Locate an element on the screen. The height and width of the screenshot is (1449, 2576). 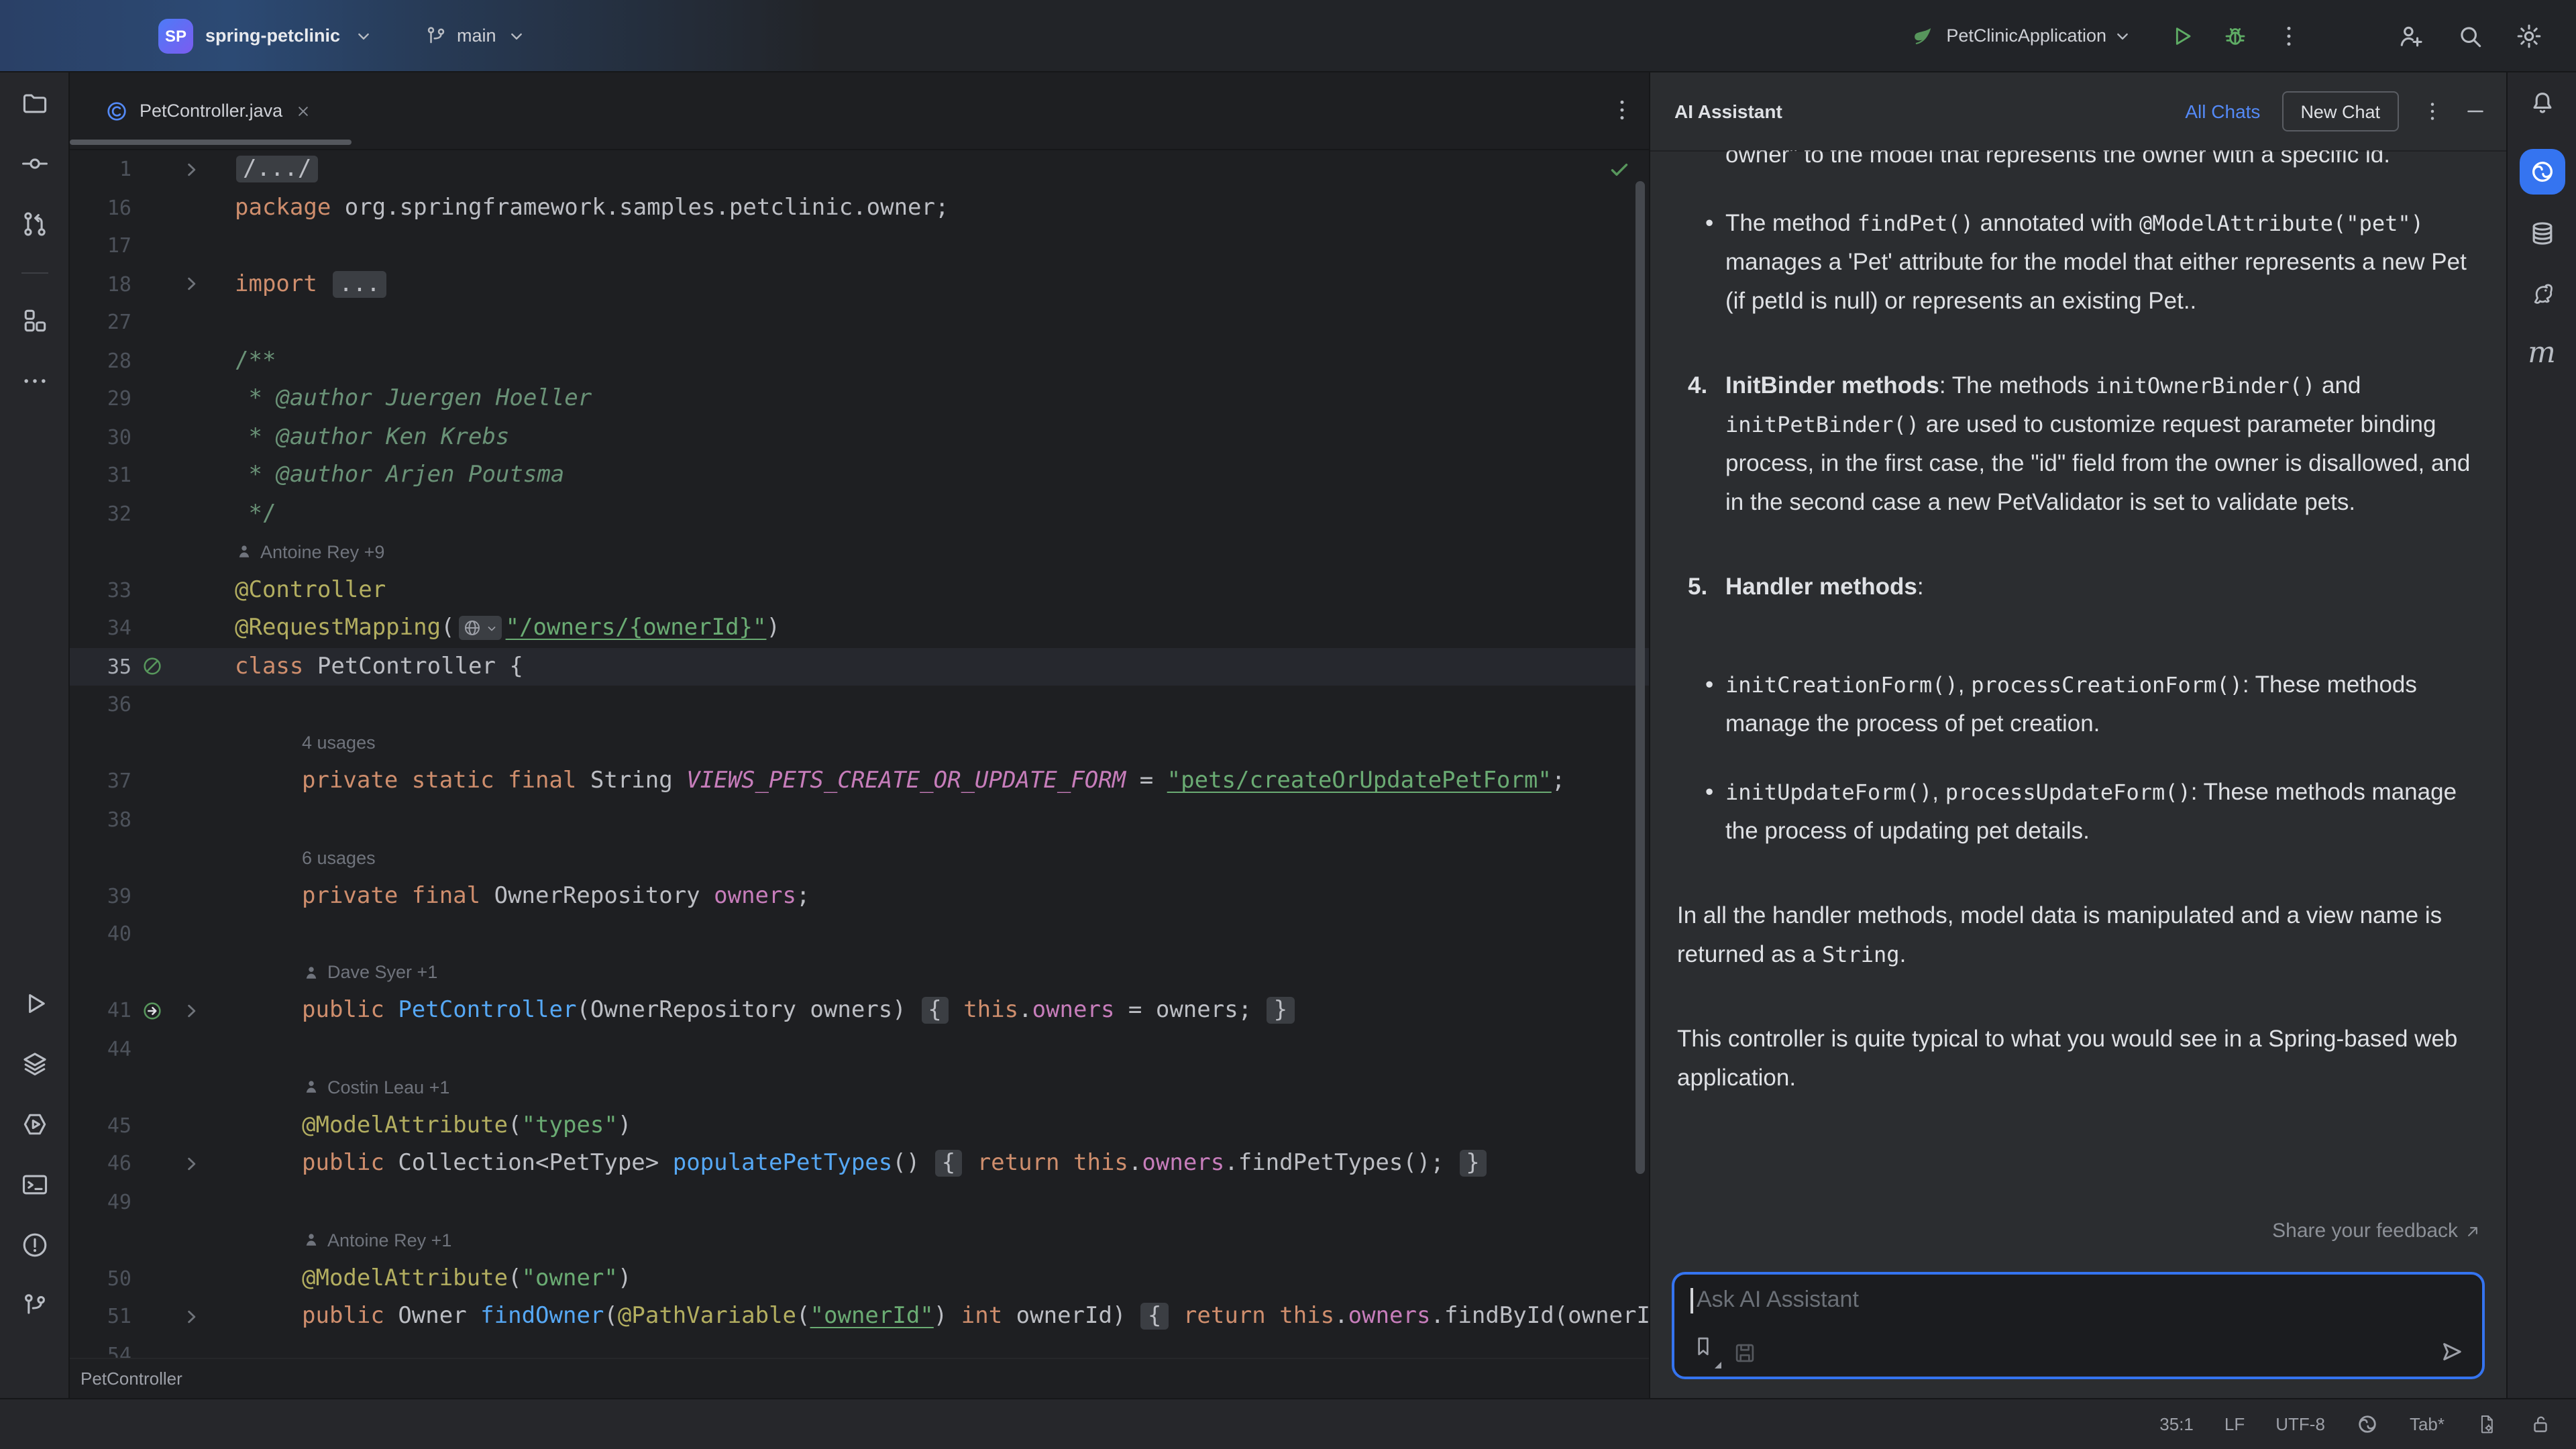
code-line: 33 @Controller is located at coordinates (859, 590).